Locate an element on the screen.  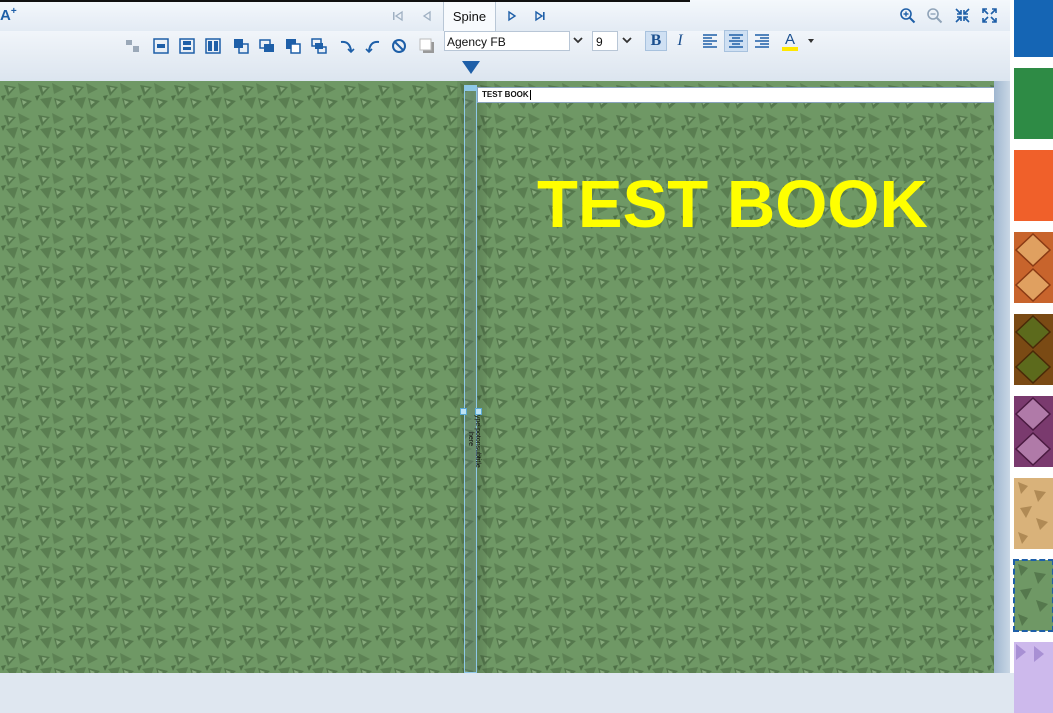
font-color-label: A is located at coordinates (789, 39).